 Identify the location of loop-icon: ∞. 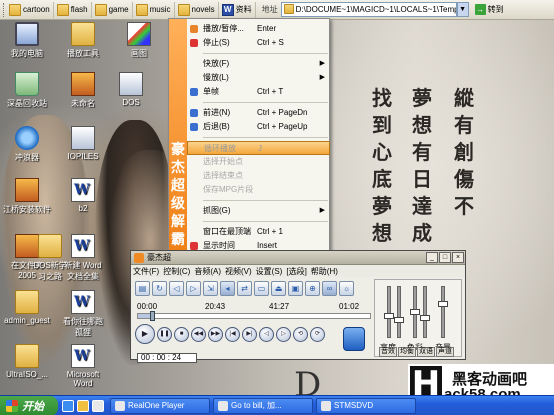
(329, 288).